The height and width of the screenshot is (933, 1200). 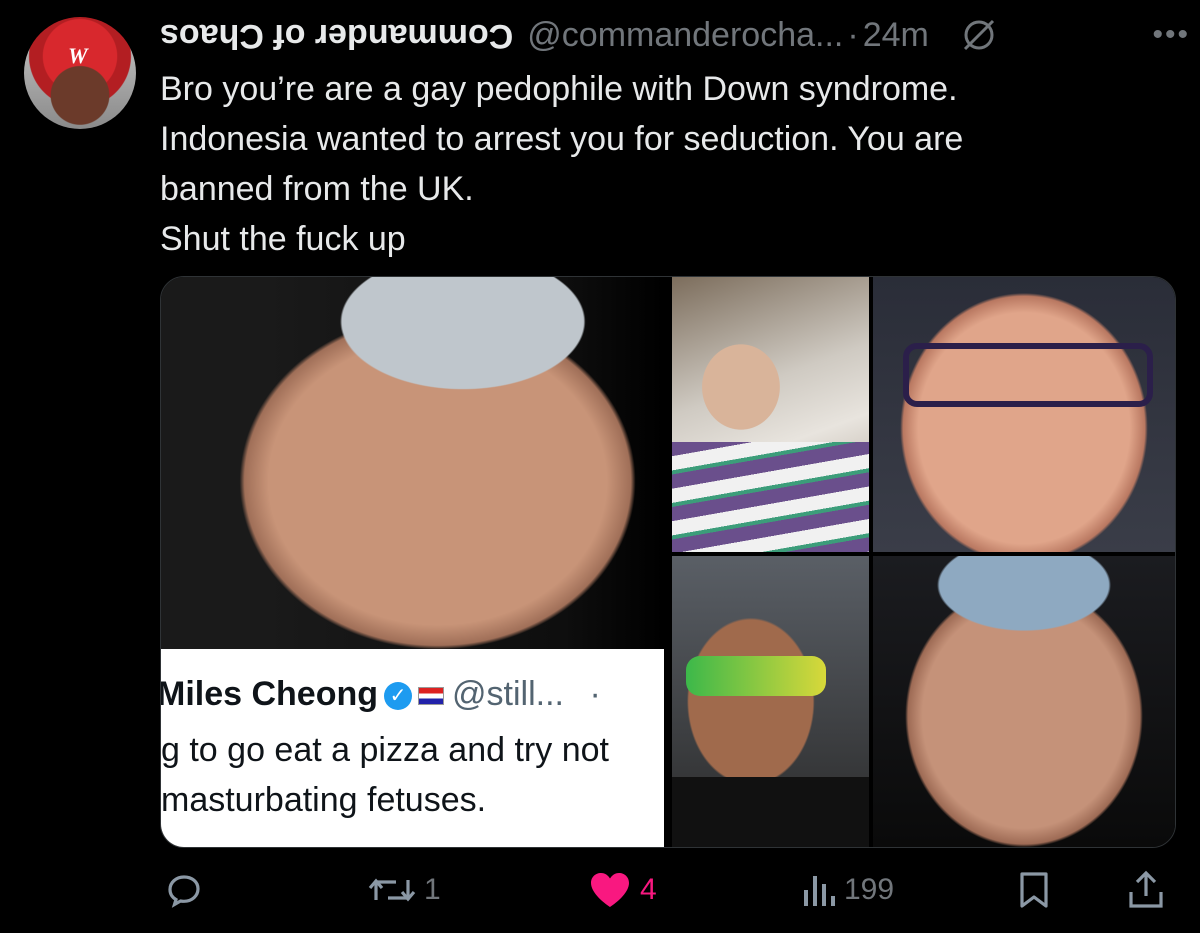 What do you see at coordinates (398, 696) in the screenshot?
I see `verified-icon: ✓` at bounding box center [398, 696].